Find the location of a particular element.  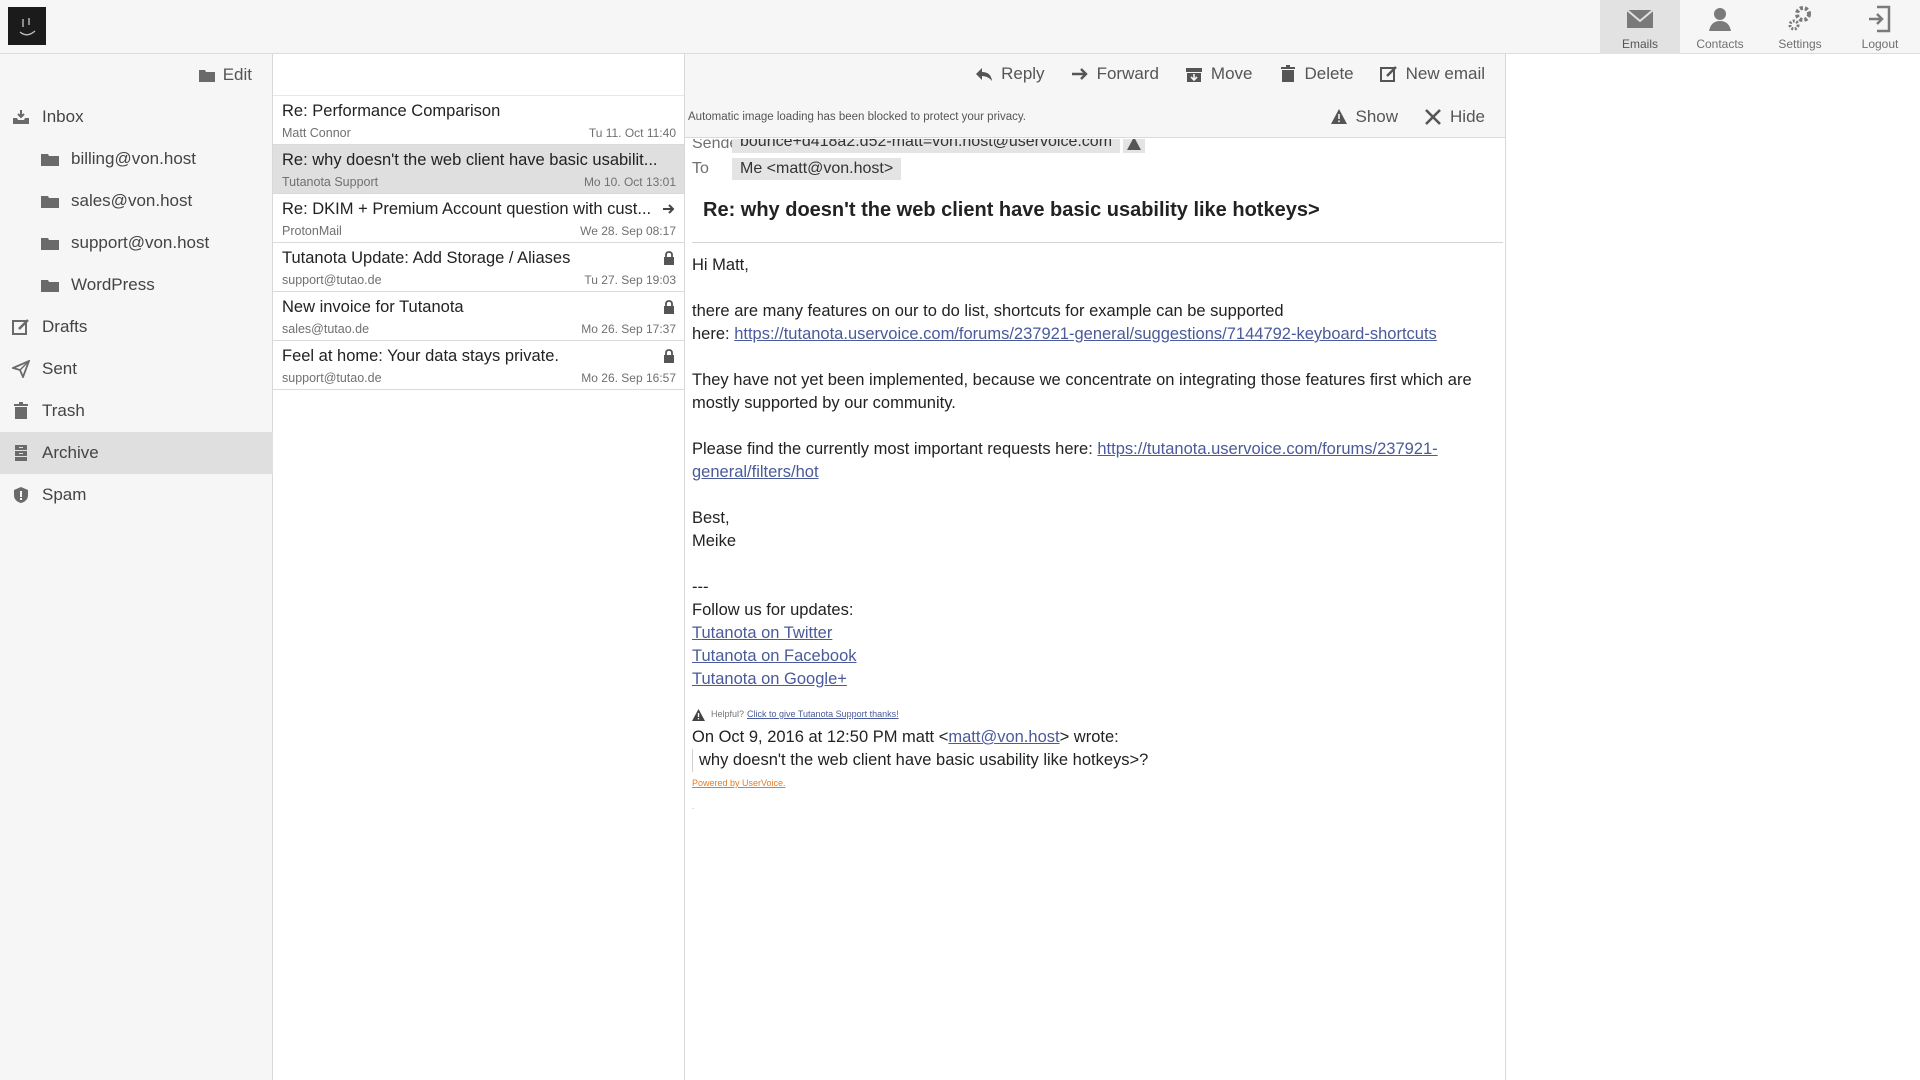

forward-label: Forward is located at coordinates (1127, 73).